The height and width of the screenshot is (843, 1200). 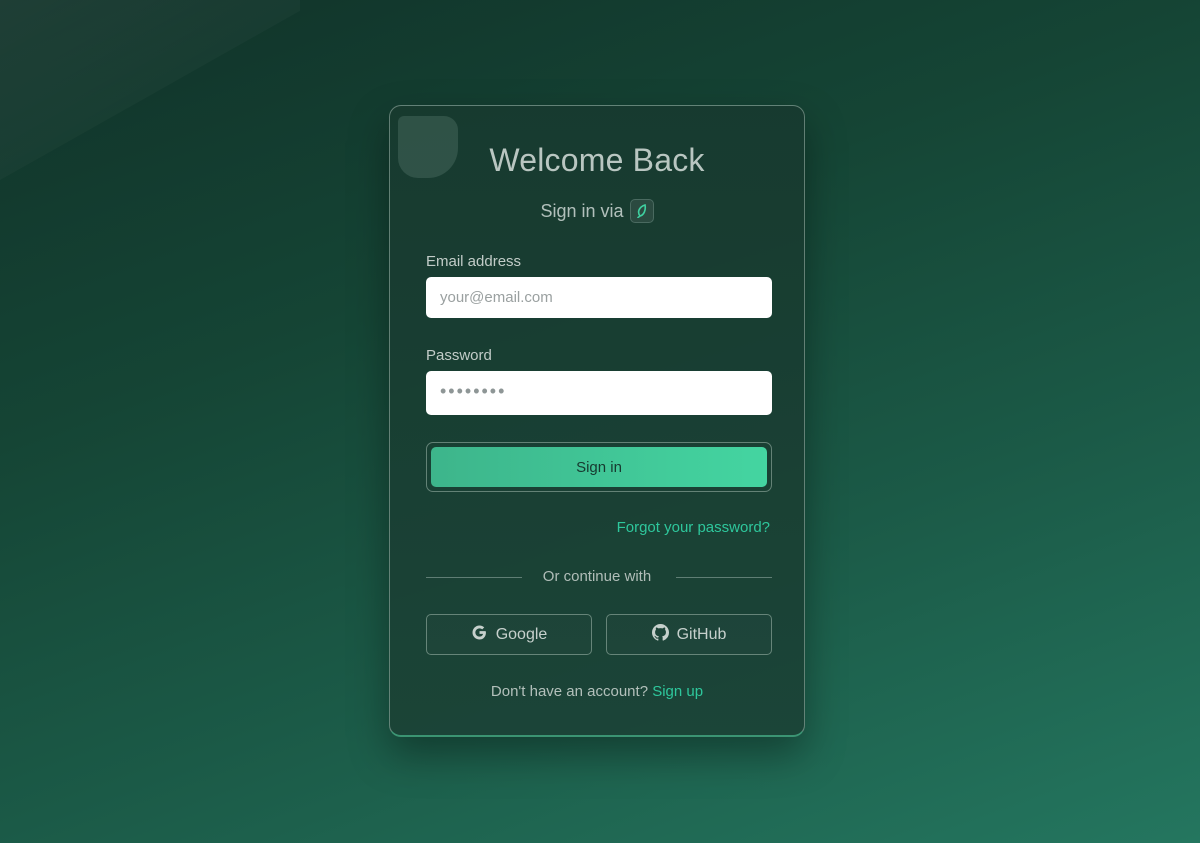 I want to click on sign-in-button-frame: Sign in, so click(x=599, y=467).